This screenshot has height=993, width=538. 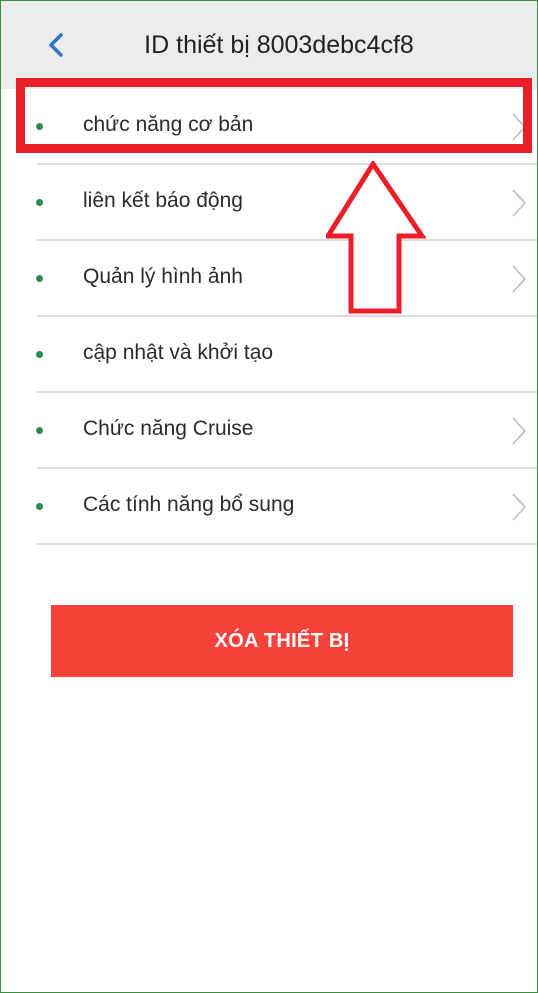 I want to click on menu-item-cruise-function: Chức năng Cruise, so click(x=269, y=431).